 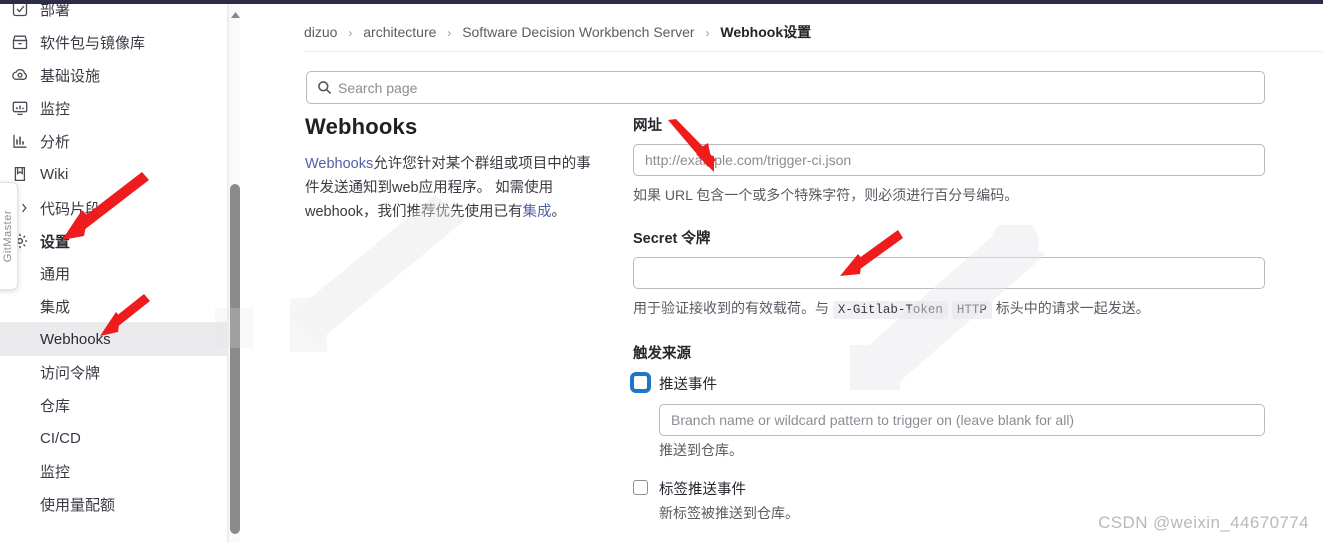 I want to click on breadcrumb-item-current: Webhook设置, so click(x=766, y=32).